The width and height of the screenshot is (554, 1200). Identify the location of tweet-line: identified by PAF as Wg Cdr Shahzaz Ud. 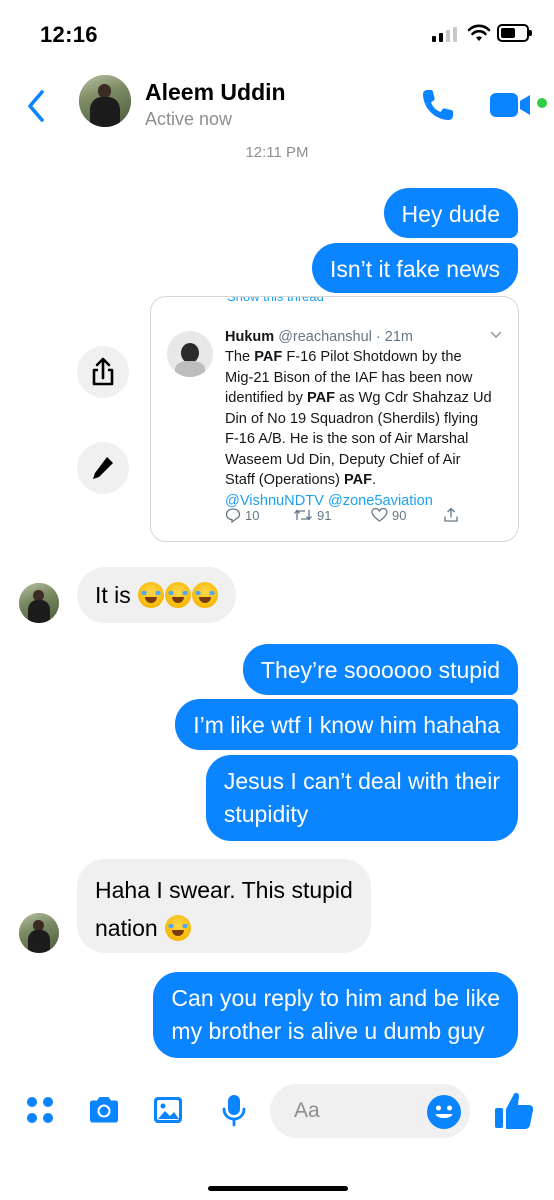
(358, 398).